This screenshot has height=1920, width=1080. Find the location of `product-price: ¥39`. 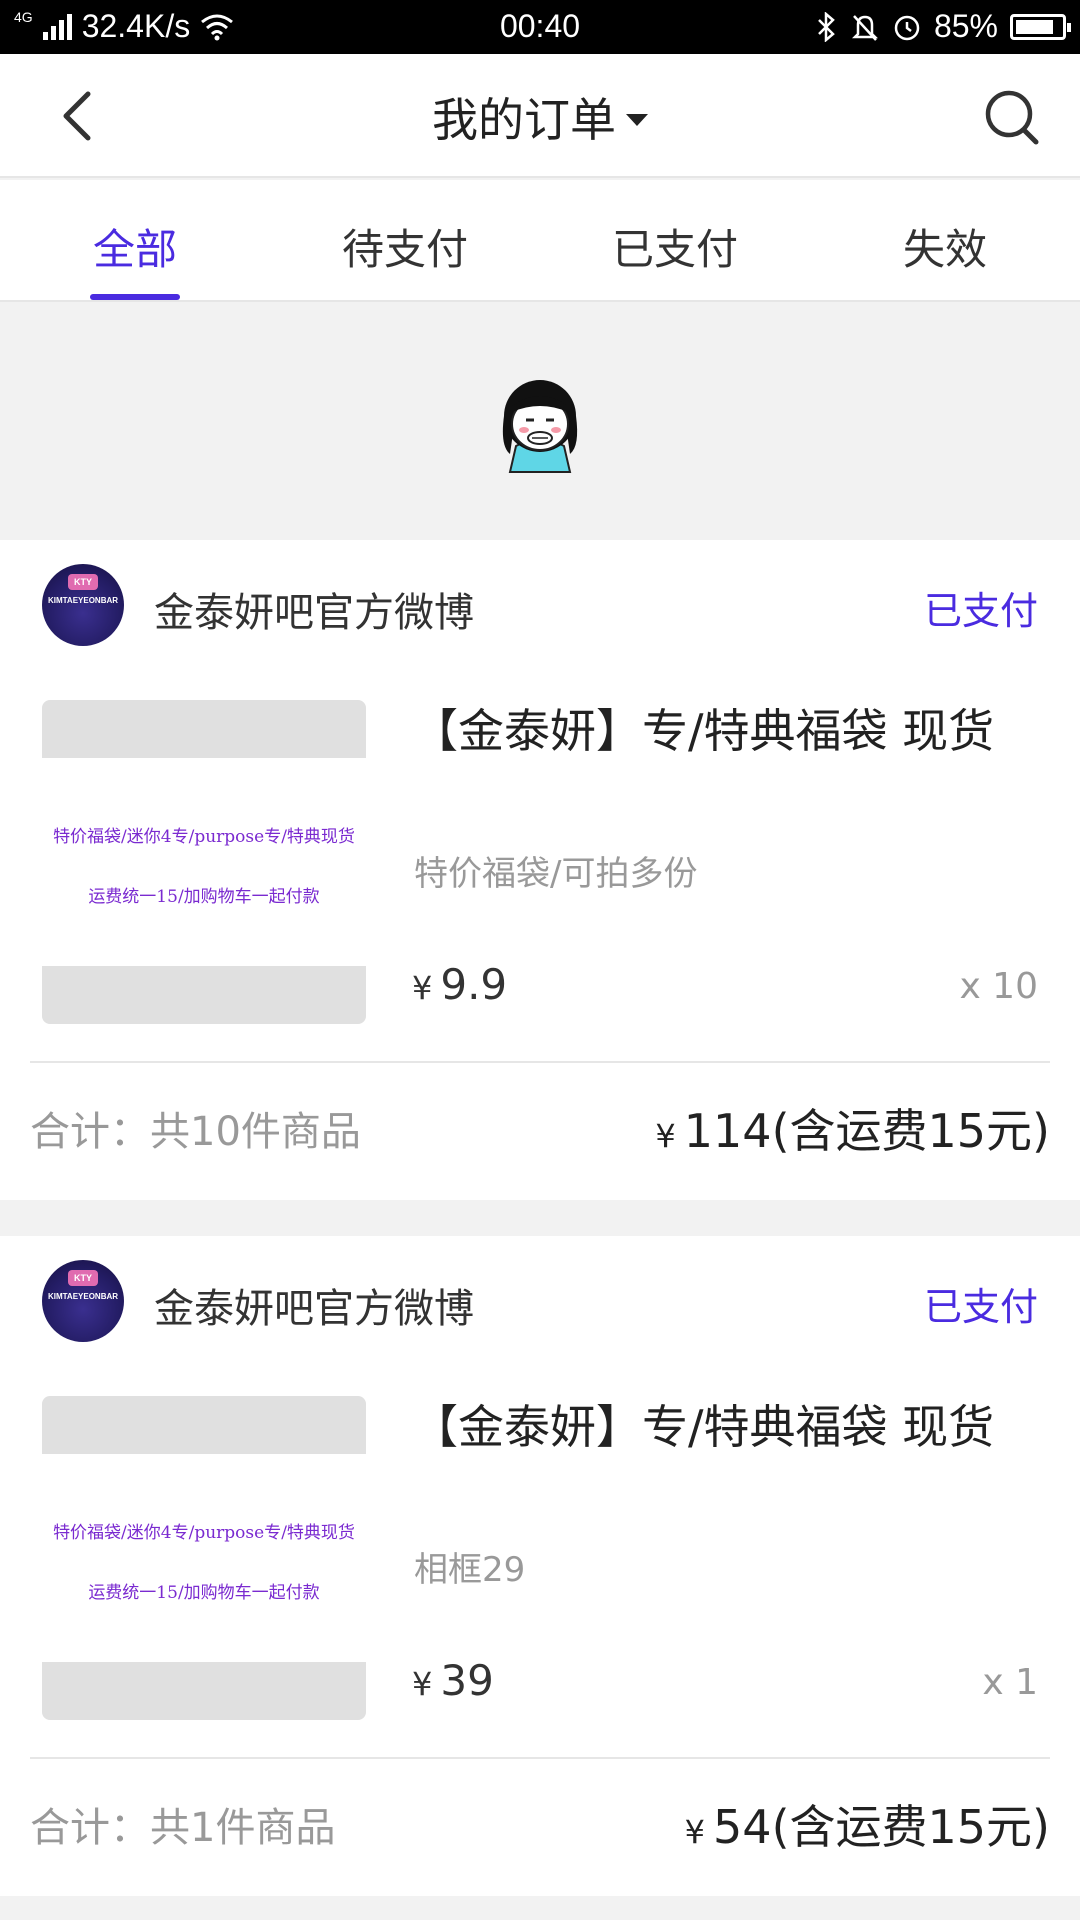

product-price: ¥39 is located at coordinates (453, 1680).